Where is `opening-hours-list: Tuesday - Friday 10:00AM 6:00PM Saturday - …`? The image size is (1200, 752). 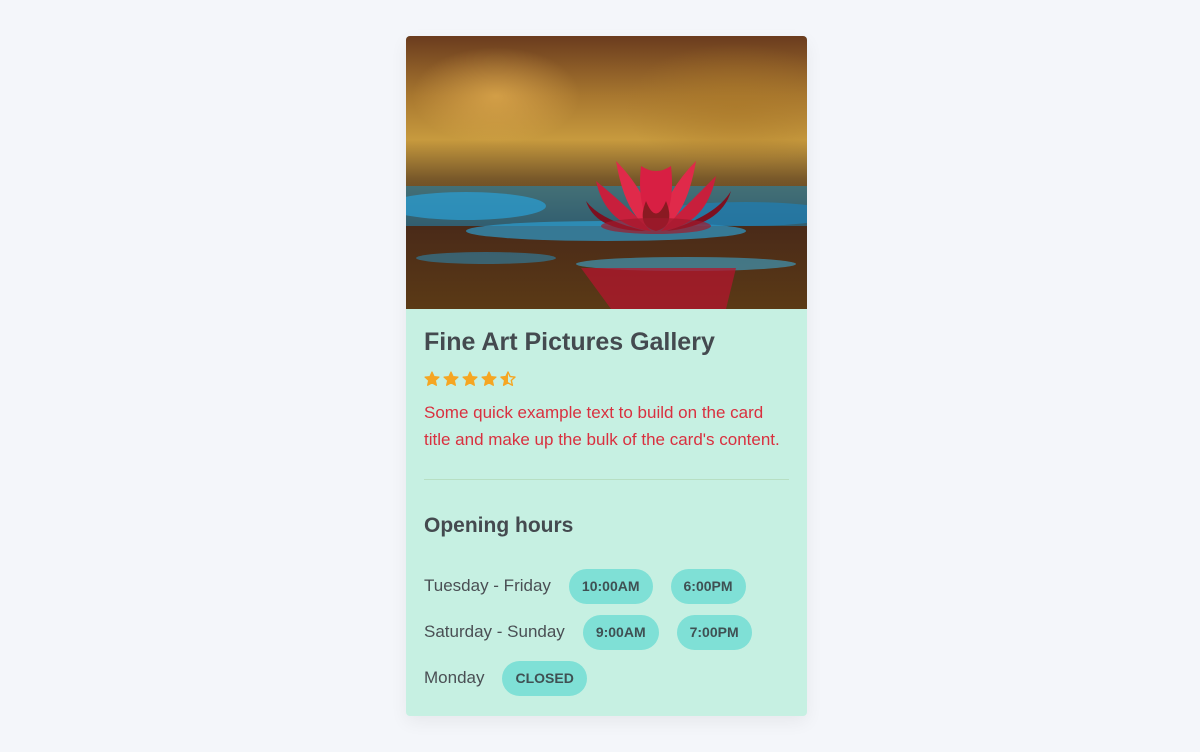 opening-hours-list: Tuesday - Friday 10:00AM 6:00PM Saturday - … is located at coordinates (606, 632).